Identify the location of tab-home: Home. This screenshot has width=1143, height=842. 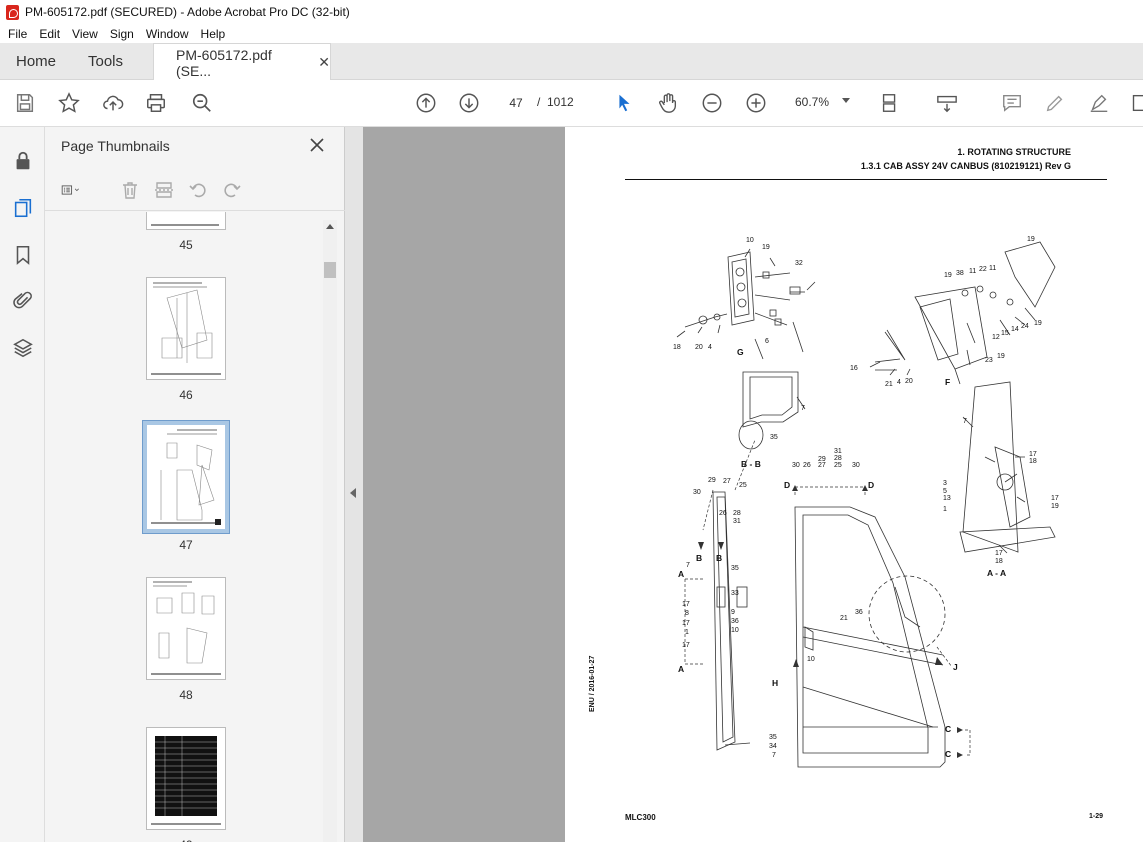
(36, 61).